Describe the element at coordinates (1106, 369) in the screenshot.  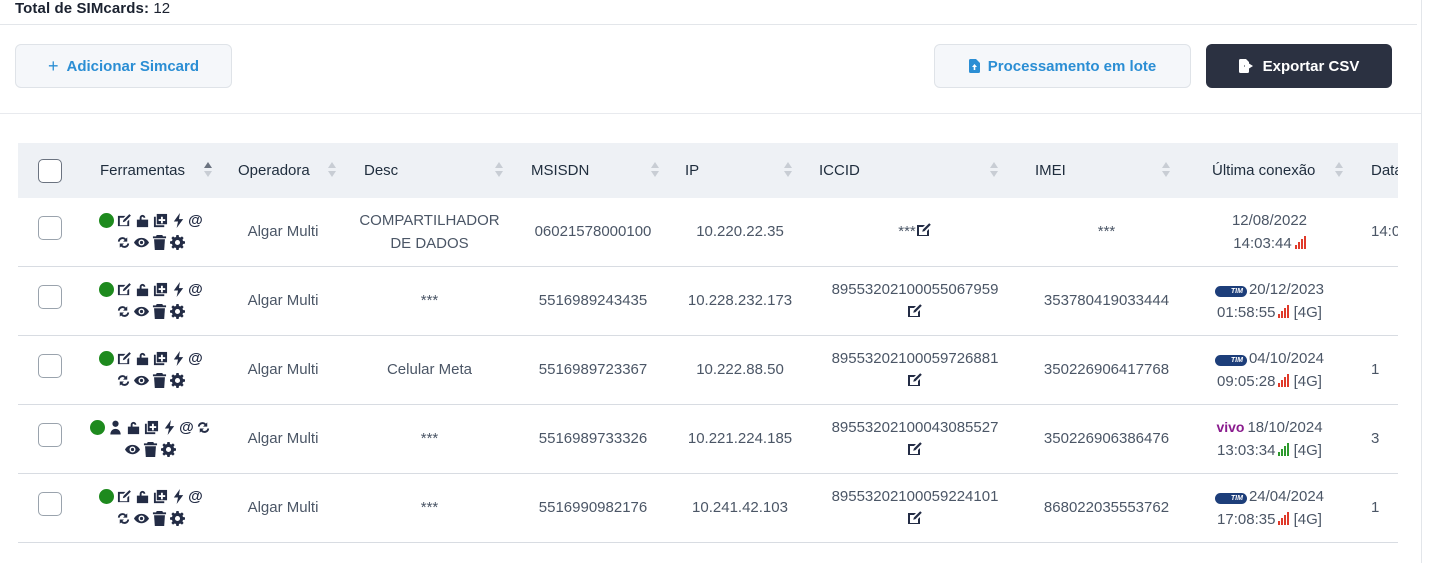
I see `imei-cell: 350226906417768` at that location.